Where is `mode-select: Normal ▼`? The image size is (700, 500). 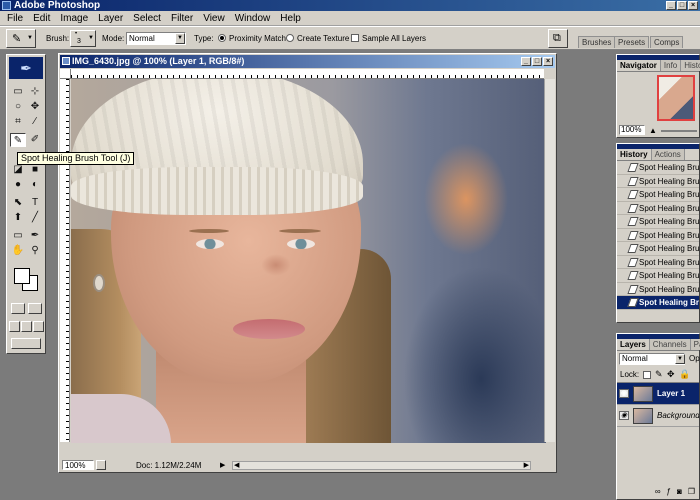
mode-select: Normal ▼ is located at coordinates (156, 38).